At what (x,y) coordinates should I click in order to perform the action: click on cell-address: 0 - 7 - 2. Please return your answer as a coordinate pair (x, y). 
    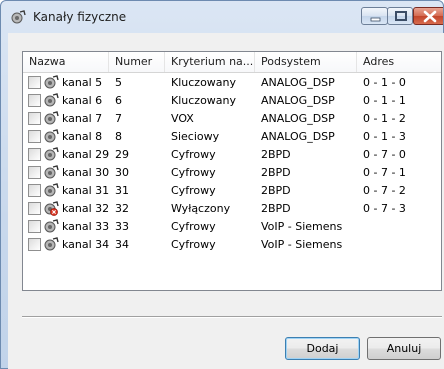
    Looking at the image, I should click on (384, 190).